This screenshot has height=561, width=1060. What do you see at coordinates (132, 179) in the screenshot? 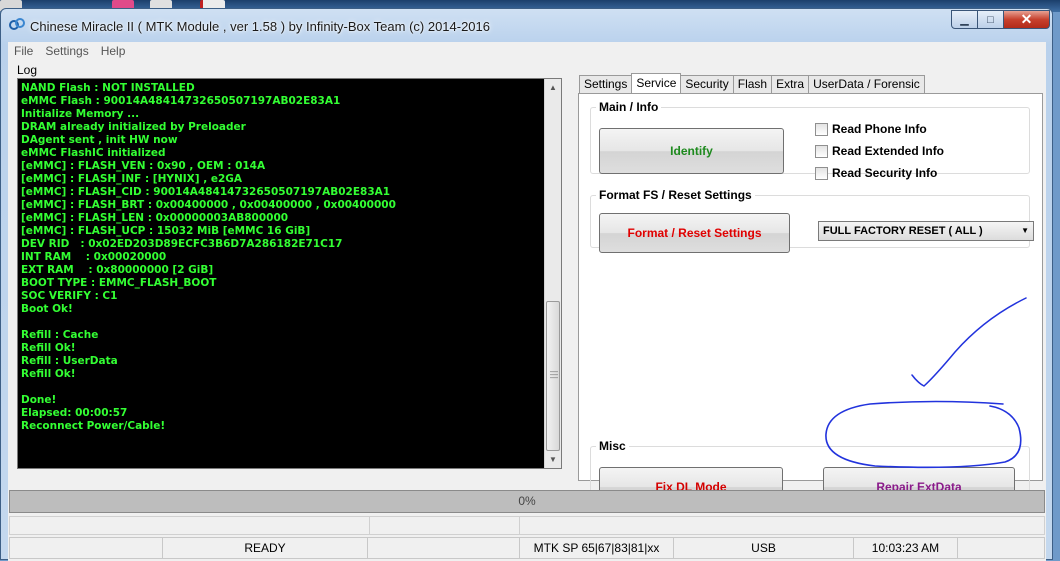
I see `log-line: [eMMC] : FLASH_INF : [HYNIX] , e2GA` at bounding box center [132, 179].